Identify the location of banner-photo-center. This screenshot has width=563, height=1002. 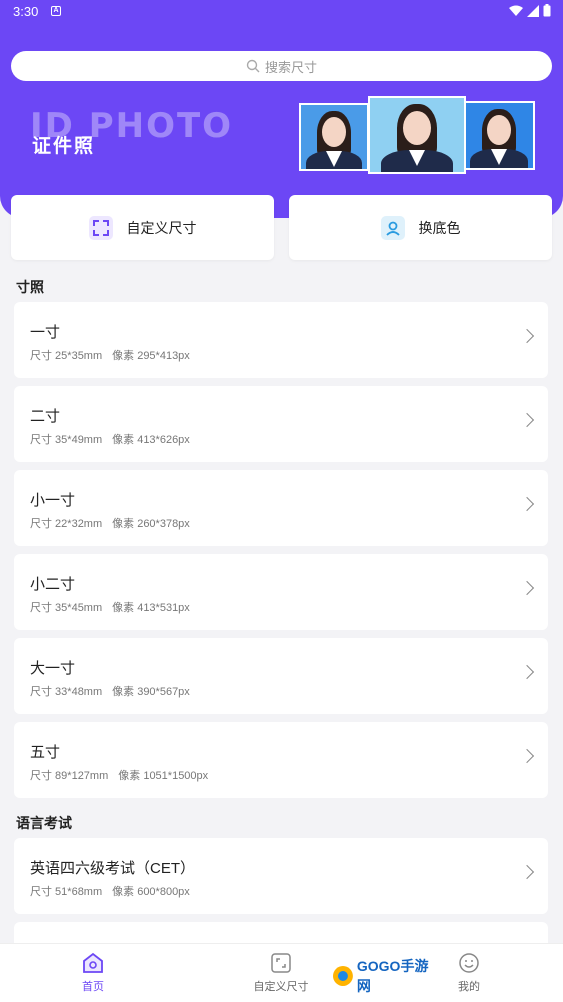
(417, 135).